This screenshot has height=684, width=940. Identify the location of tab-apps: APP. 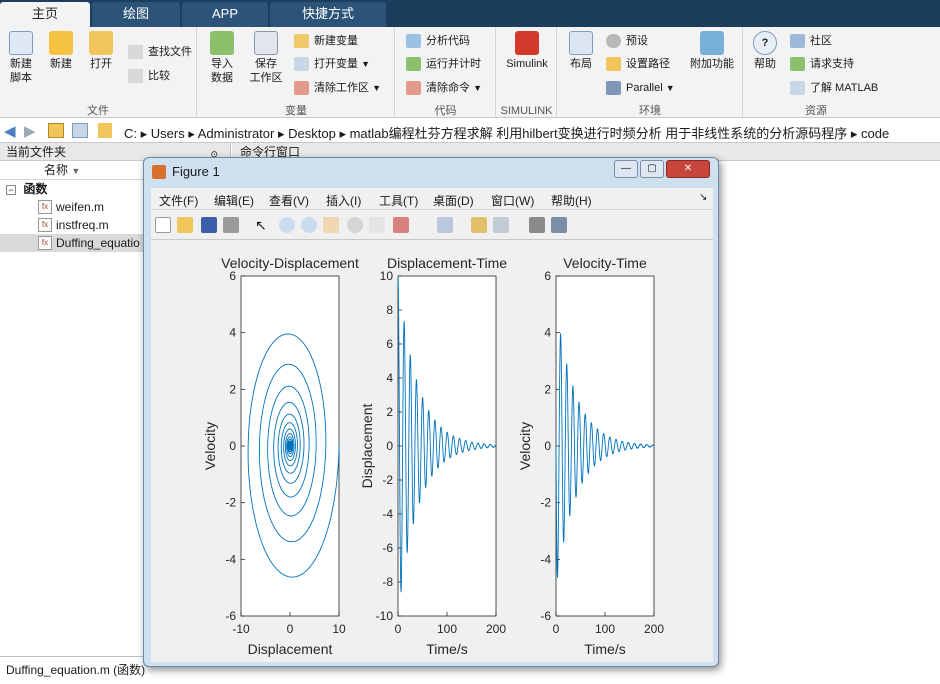
(225, 14).